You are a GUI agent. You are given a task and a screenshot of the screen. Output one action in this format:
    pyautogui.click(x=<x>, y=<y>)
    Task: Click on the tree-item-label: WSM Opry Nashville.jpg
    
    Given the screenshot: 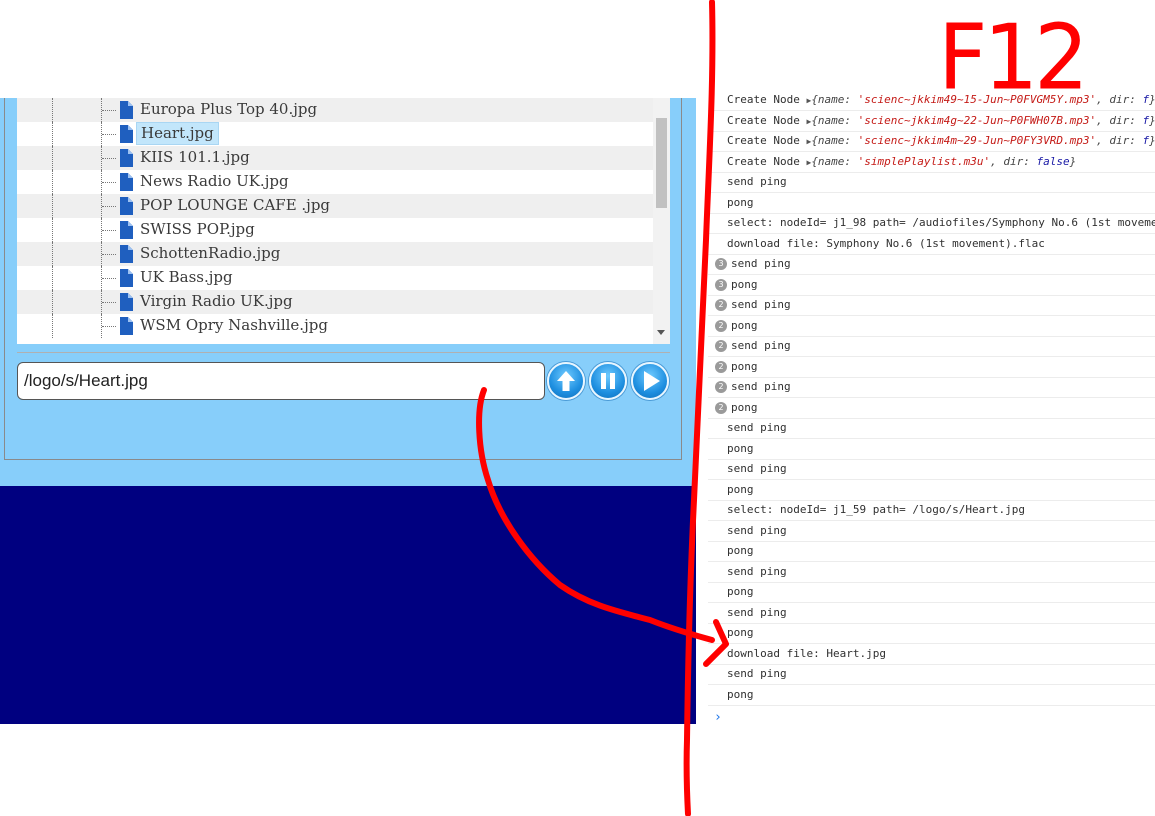 What is the action you would take?
    pyautogui.click(x=234, y=325)
    